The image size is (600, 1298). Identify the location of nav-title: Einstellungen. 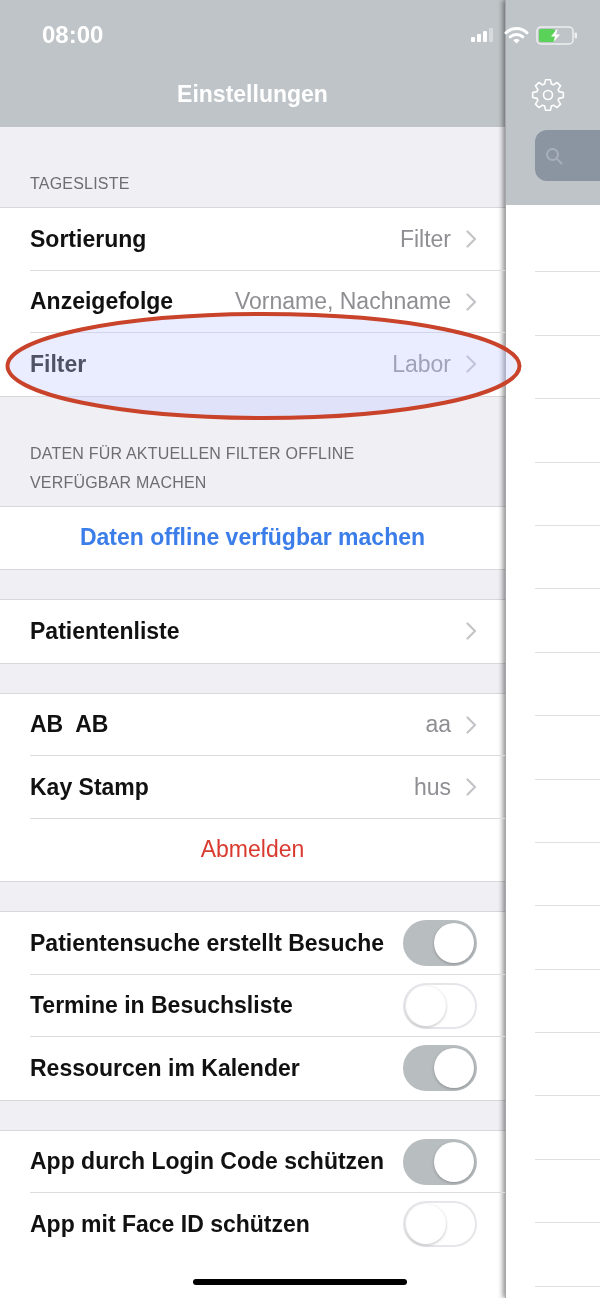
(252, 94).